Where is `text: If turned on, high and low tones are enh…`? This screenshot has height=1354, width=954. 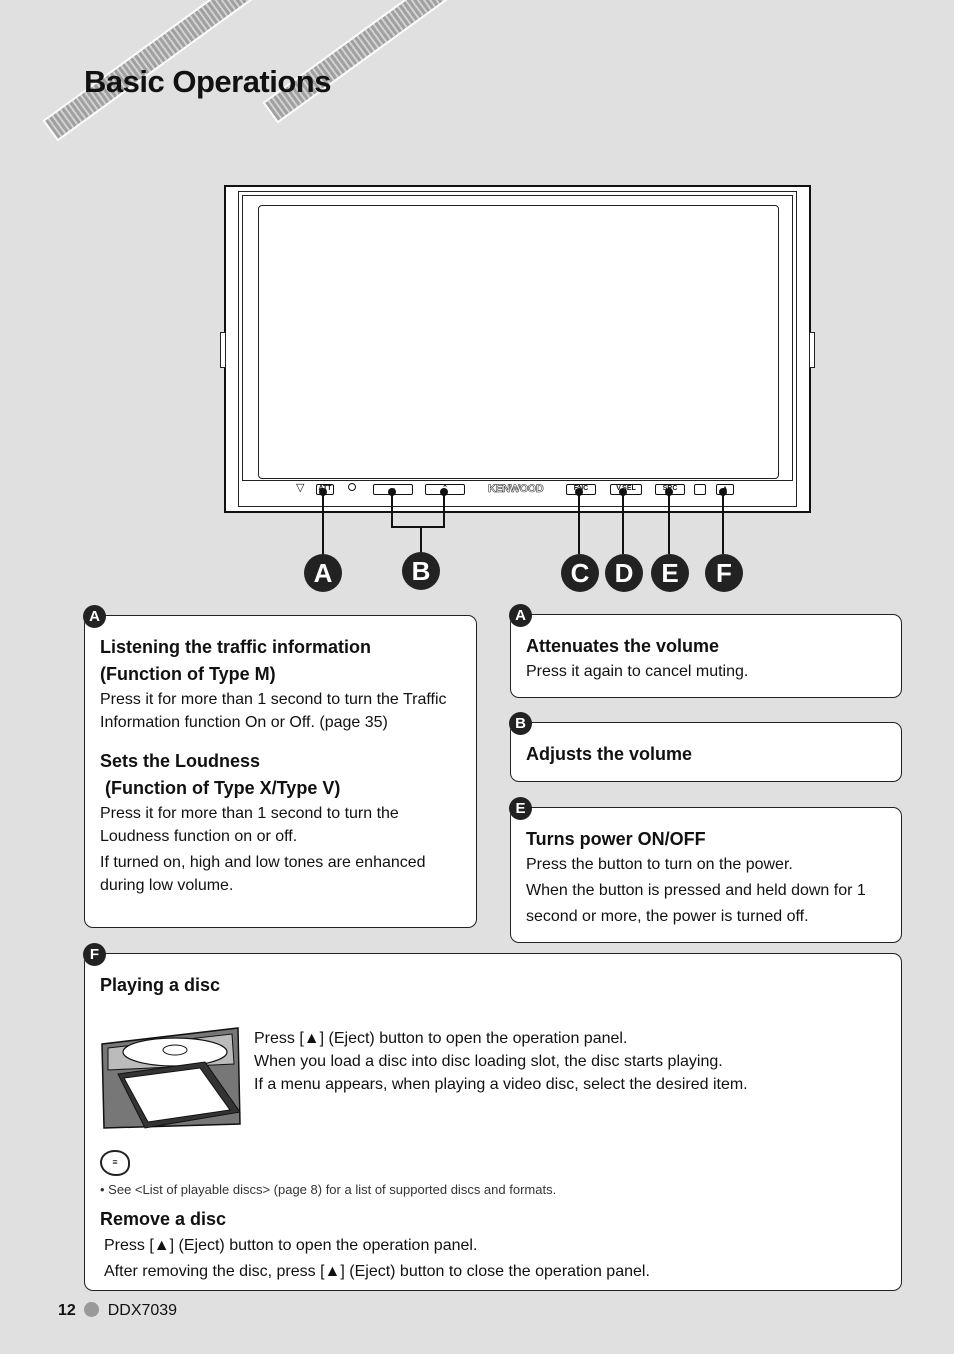
text: If turned on, high and low tones are enh… is located at coordinates (263, 874).